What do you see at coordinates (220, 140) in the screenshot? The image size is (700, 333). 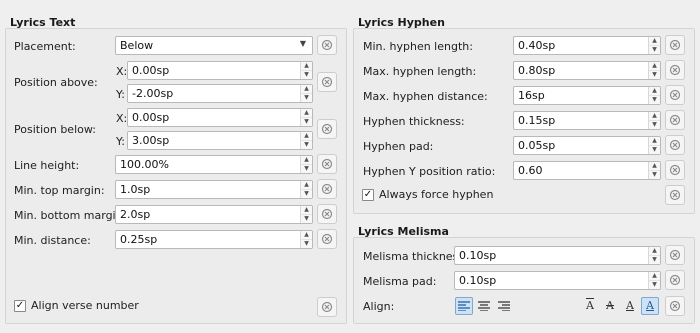 I see `position-below-y-input: 3.00sp ▲ ▼` at bounding box center [220, 140].